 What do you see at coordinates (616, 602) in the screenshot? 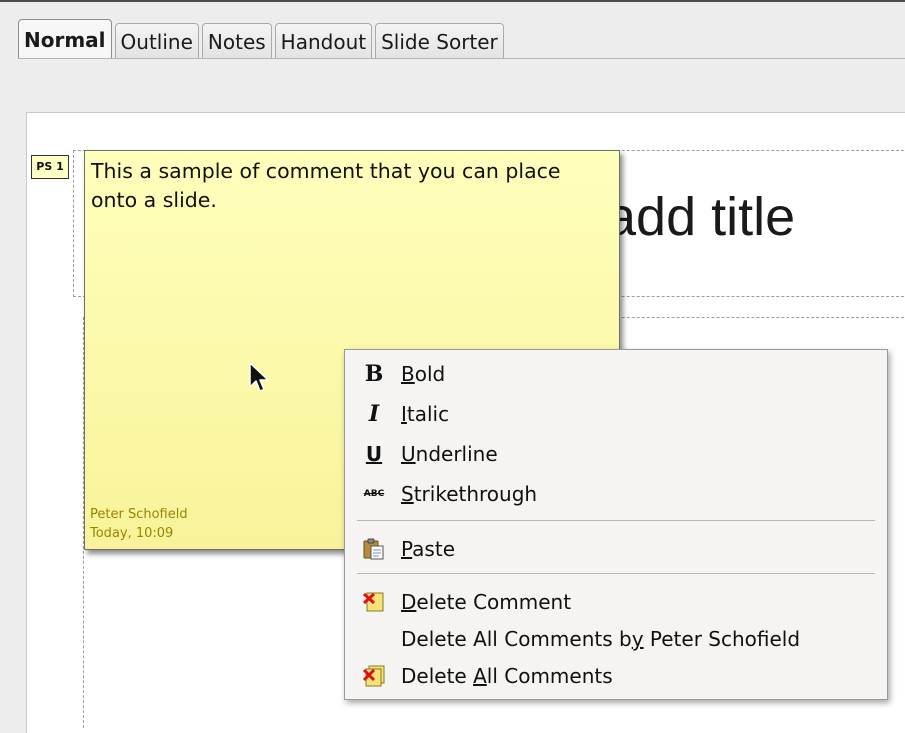
I see `menu-item-delete-comment: Delete Comment` at bounding box center [616, 602].